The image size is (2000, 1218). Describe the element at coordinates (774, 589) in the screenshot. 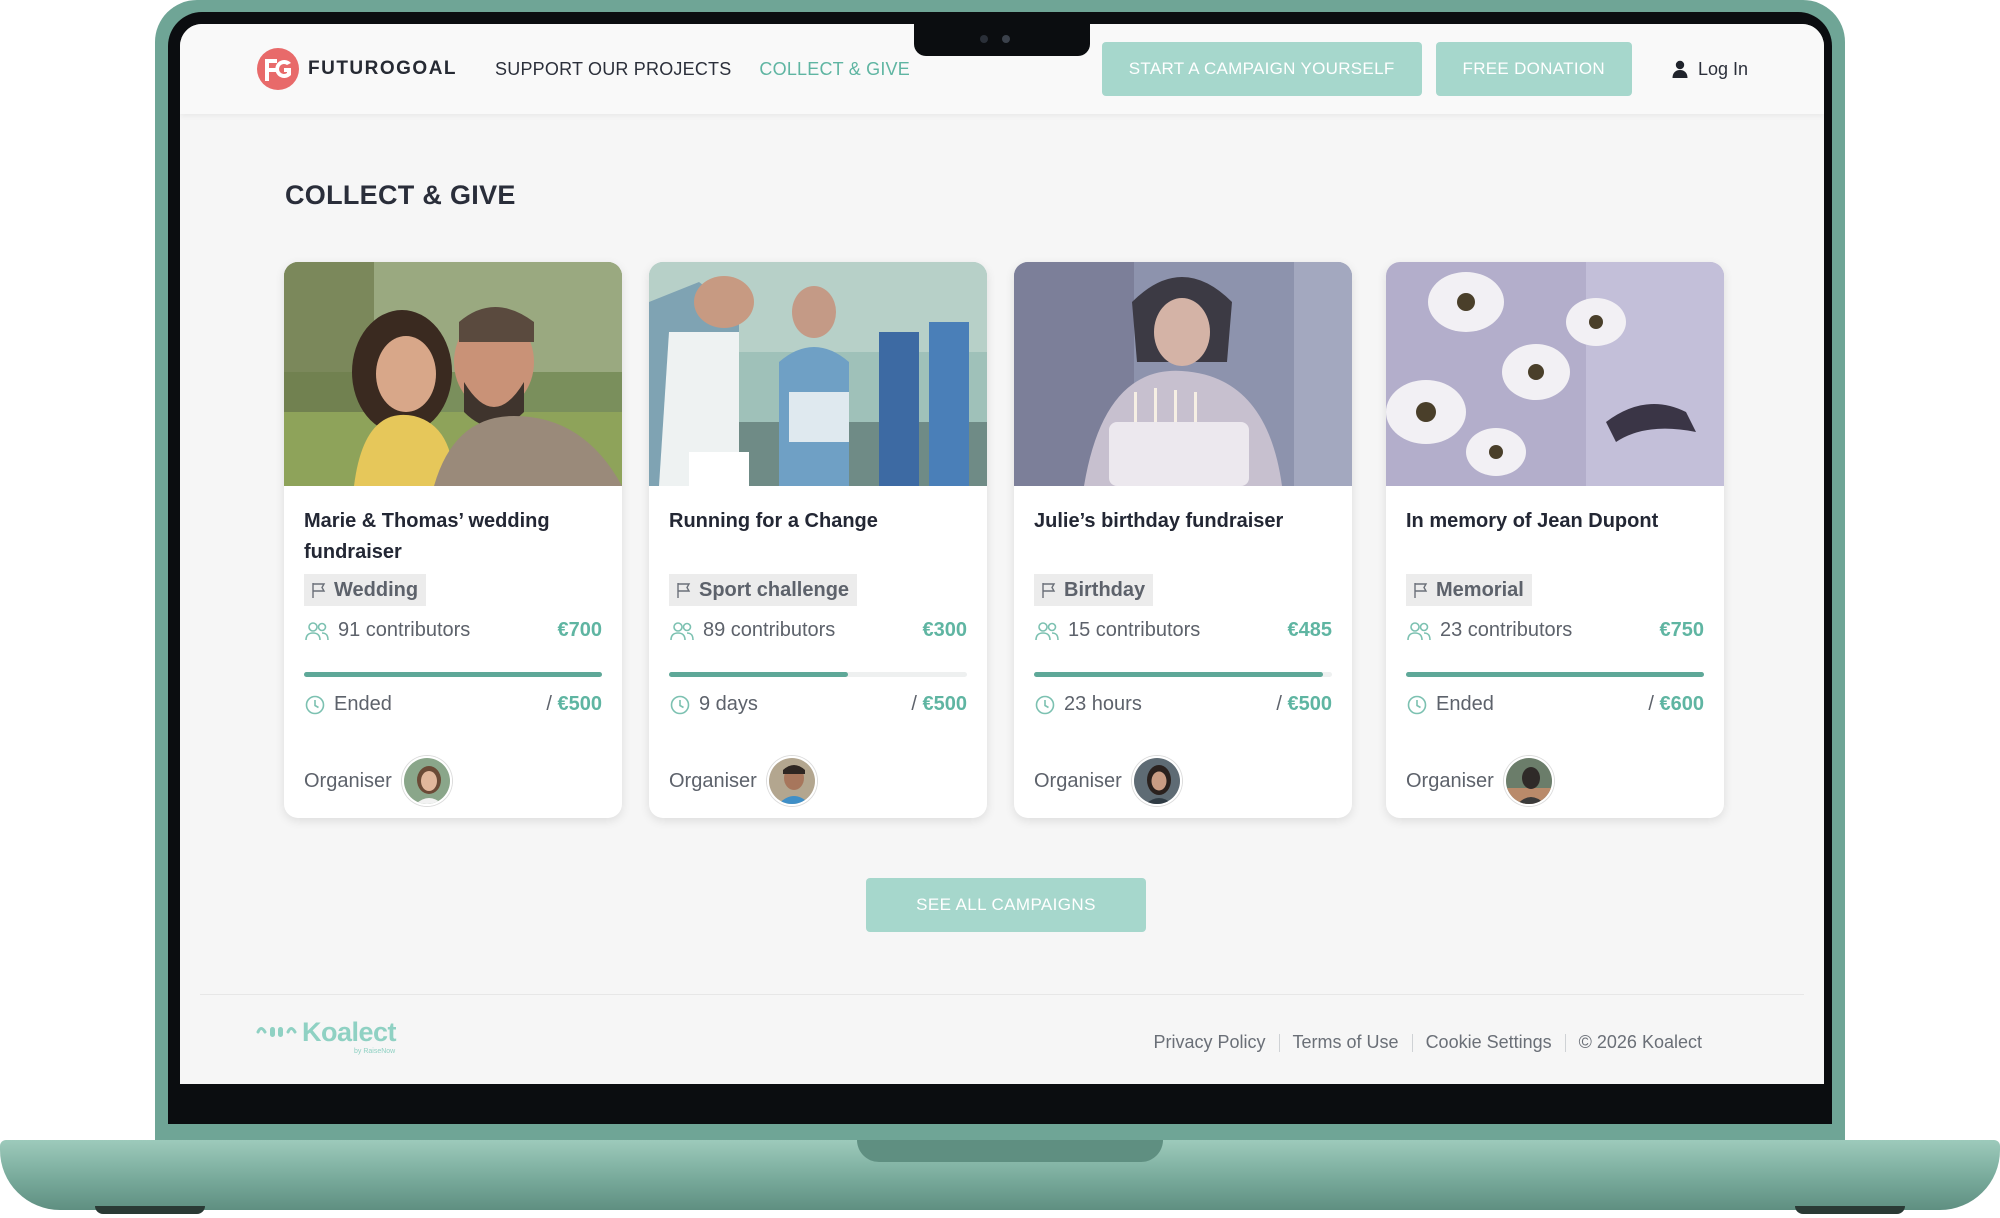

I see `category-label: Sport challenge` at that location.